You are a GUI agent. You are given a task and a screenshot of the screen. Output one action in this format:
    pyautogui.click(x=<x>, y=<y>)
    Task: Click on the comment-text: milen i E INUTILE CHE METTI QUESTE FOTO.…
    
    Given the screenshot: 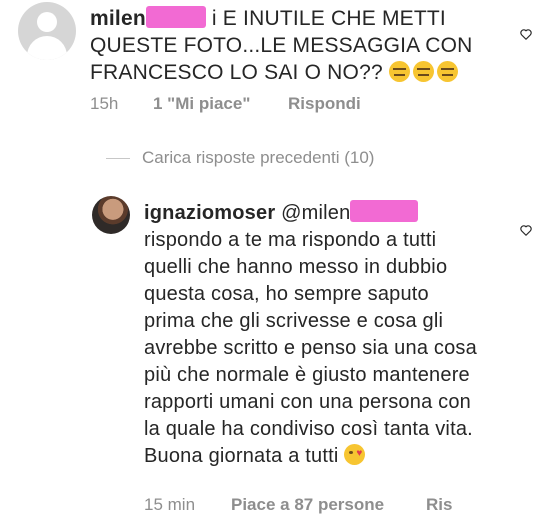 What is the action you would take?
    pyautogui.click(x=285, y=45)
    